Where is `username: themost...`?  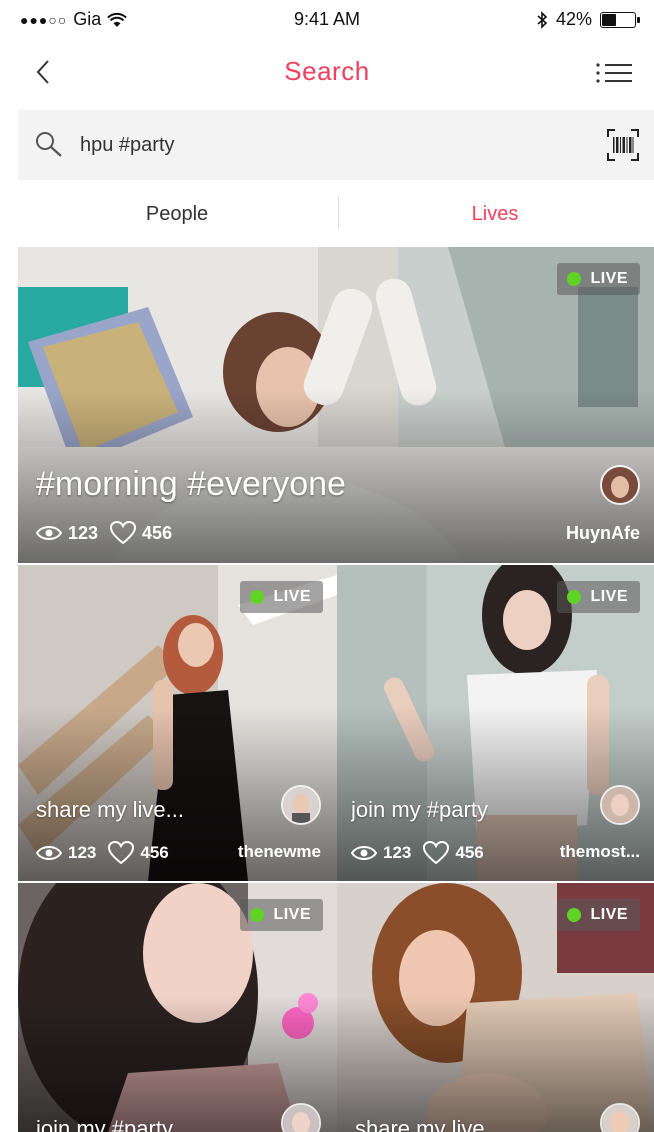
username: themost... is located at coordinates (600, 852).